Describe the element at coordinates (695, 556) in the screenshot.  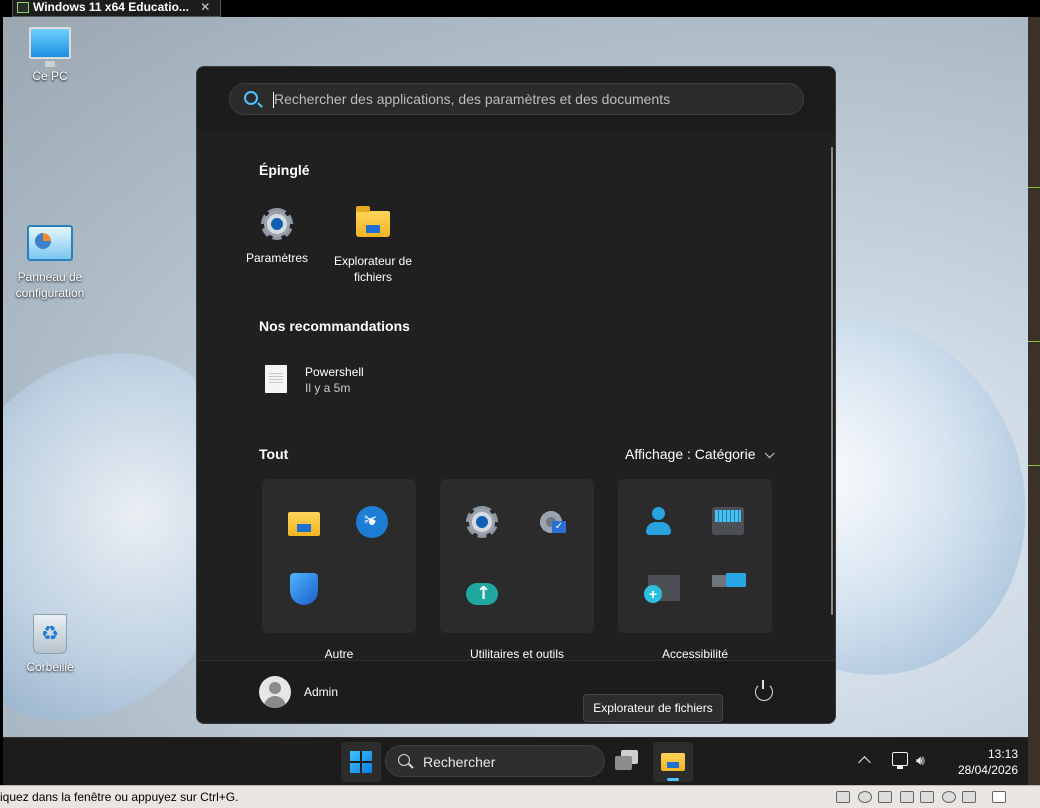
I see `category-folder-accessibility` at that location.